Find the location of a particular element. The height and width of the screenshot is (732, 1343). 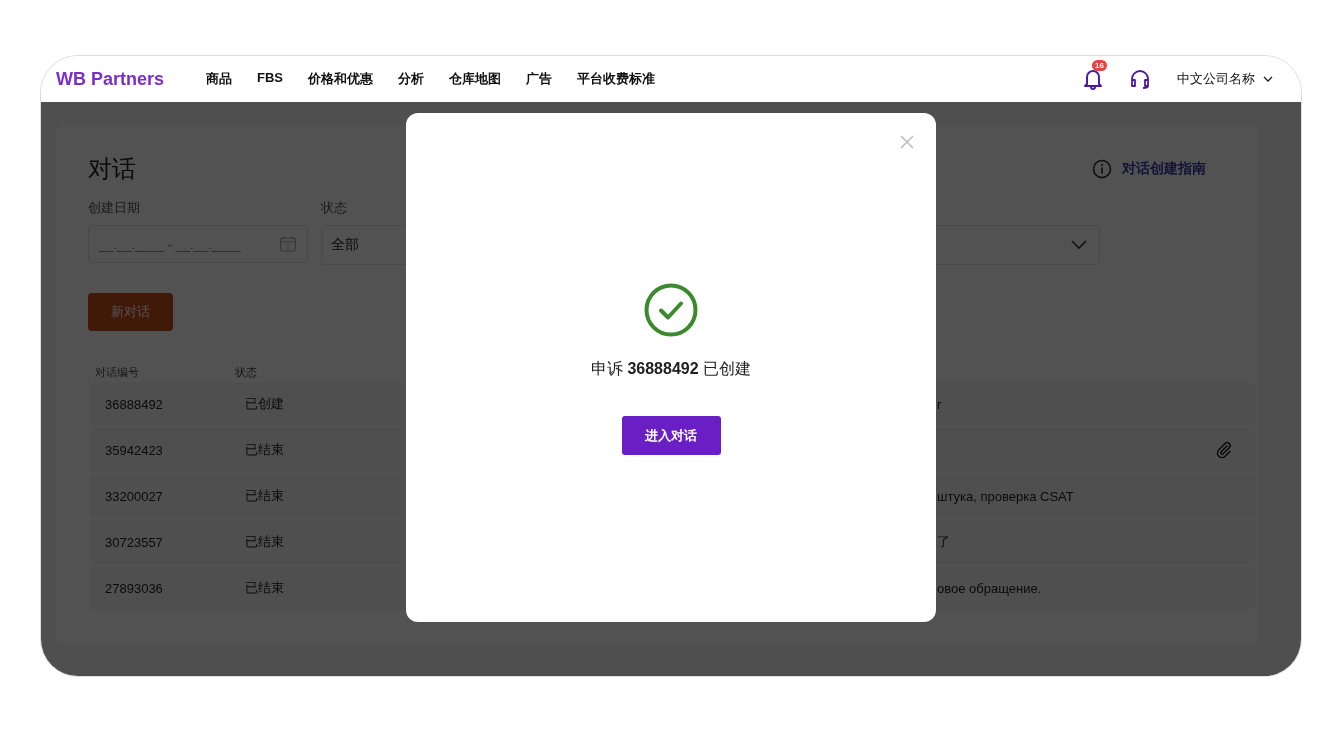

nav-link: 平台收费标准 is located at coordinates (616, 79).